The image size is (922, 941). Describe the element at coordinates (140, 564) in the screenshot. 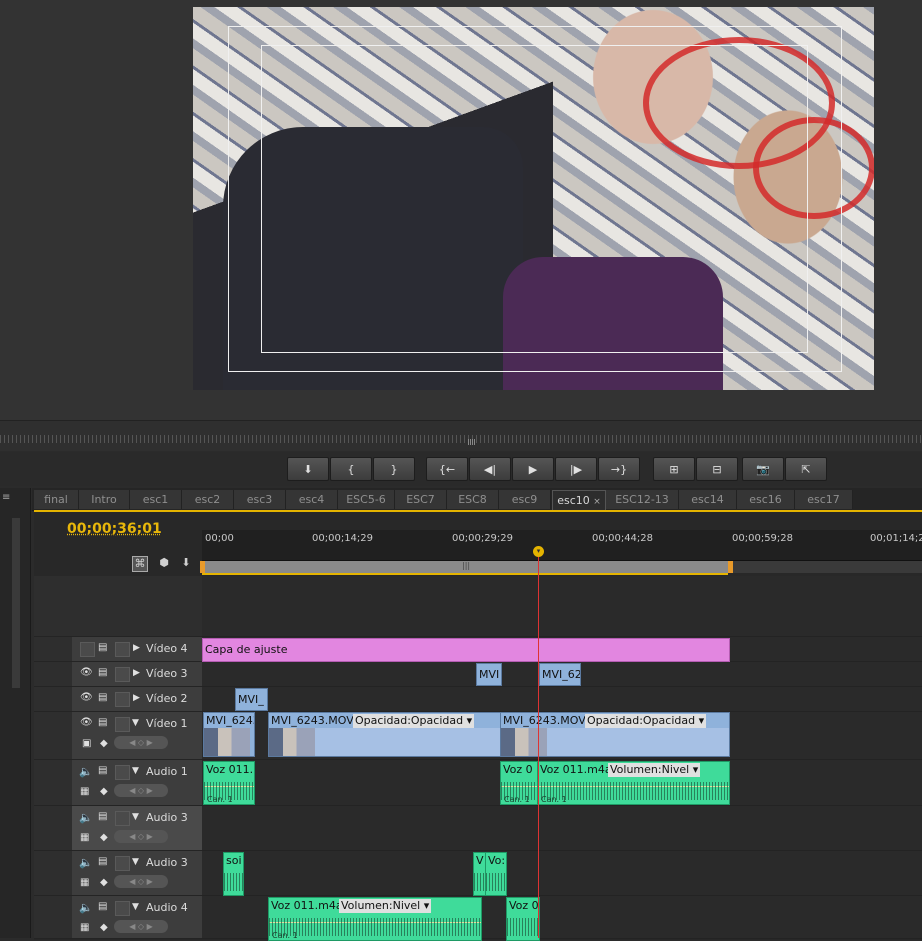

I see `snap-icon: ⌘` at that location.